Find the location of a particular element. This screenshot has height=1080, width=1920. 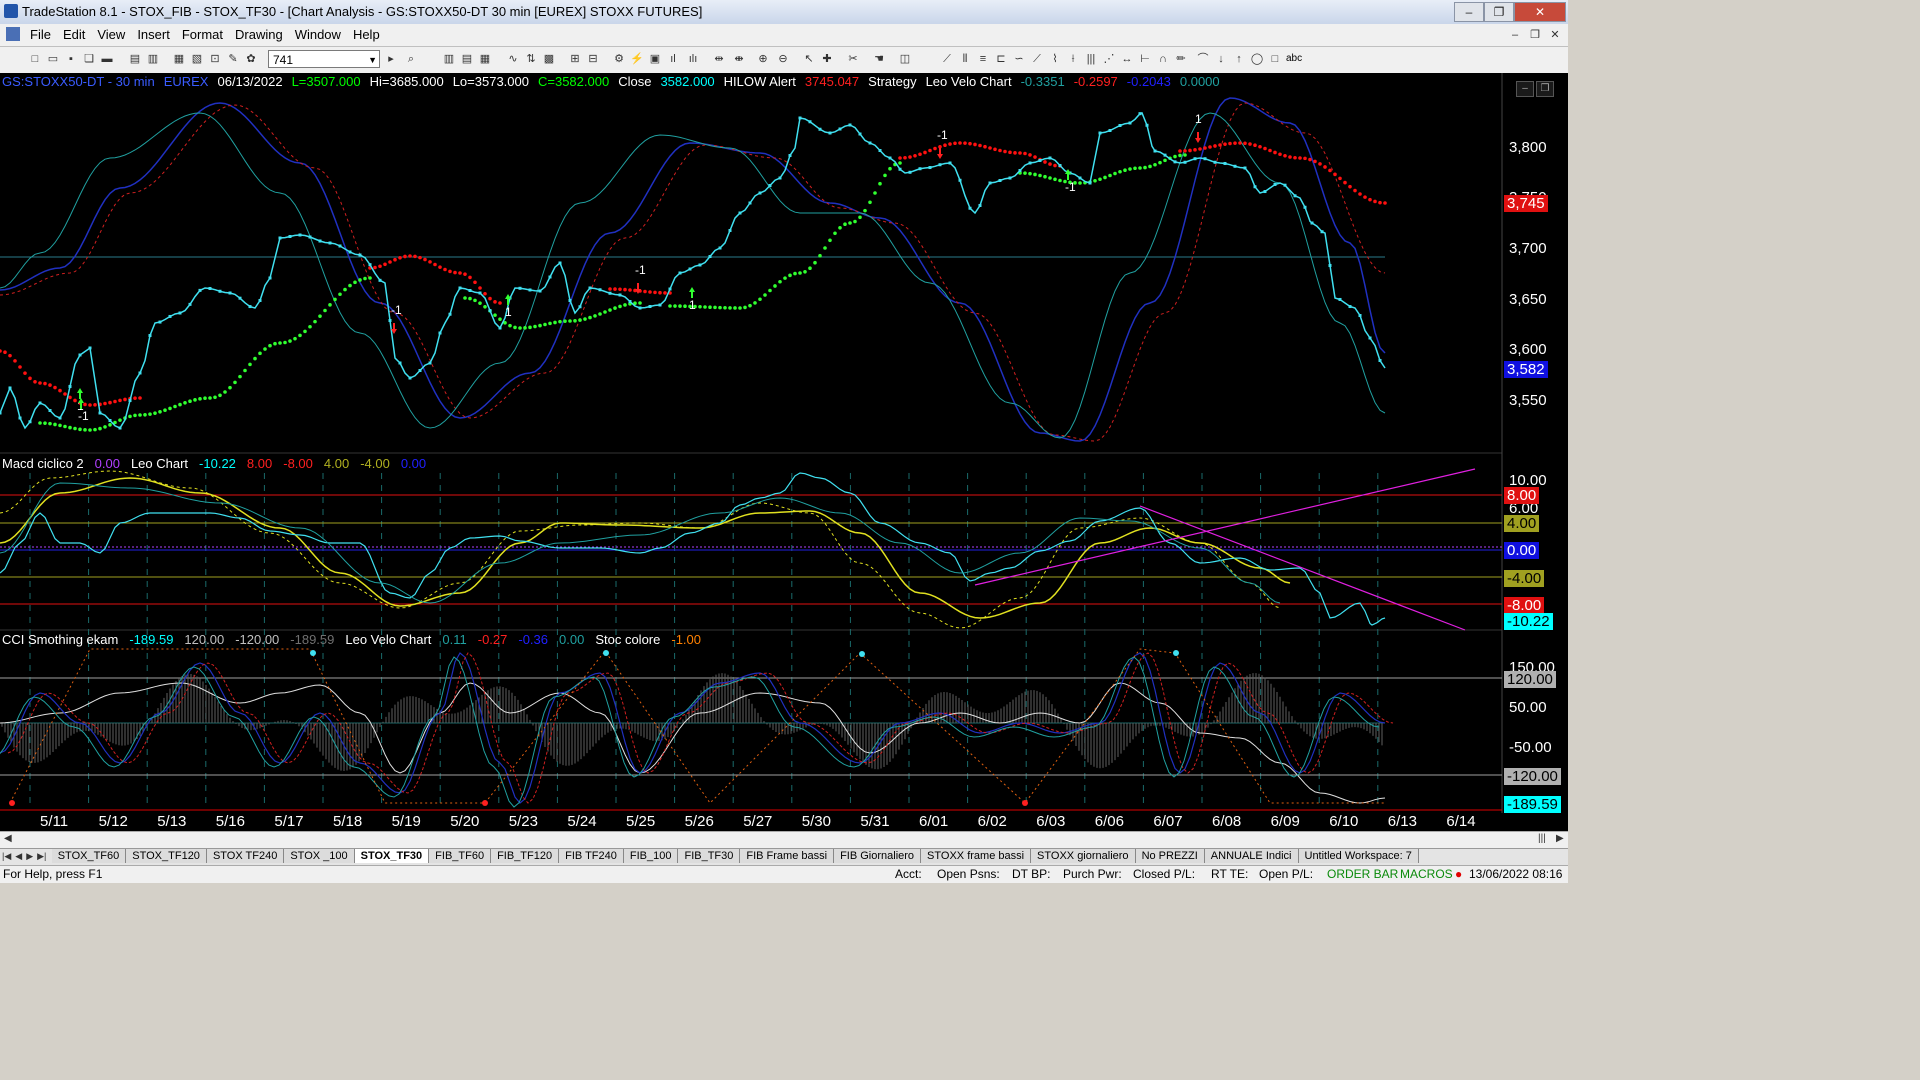

palette-icon: ✿ is located at coordinates (251, 59).